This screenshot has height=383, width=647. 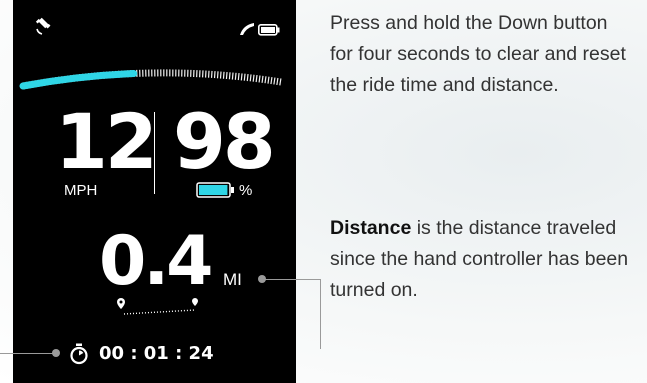 I want to click on speed-unit: MPH, so click(x=81, y=190).